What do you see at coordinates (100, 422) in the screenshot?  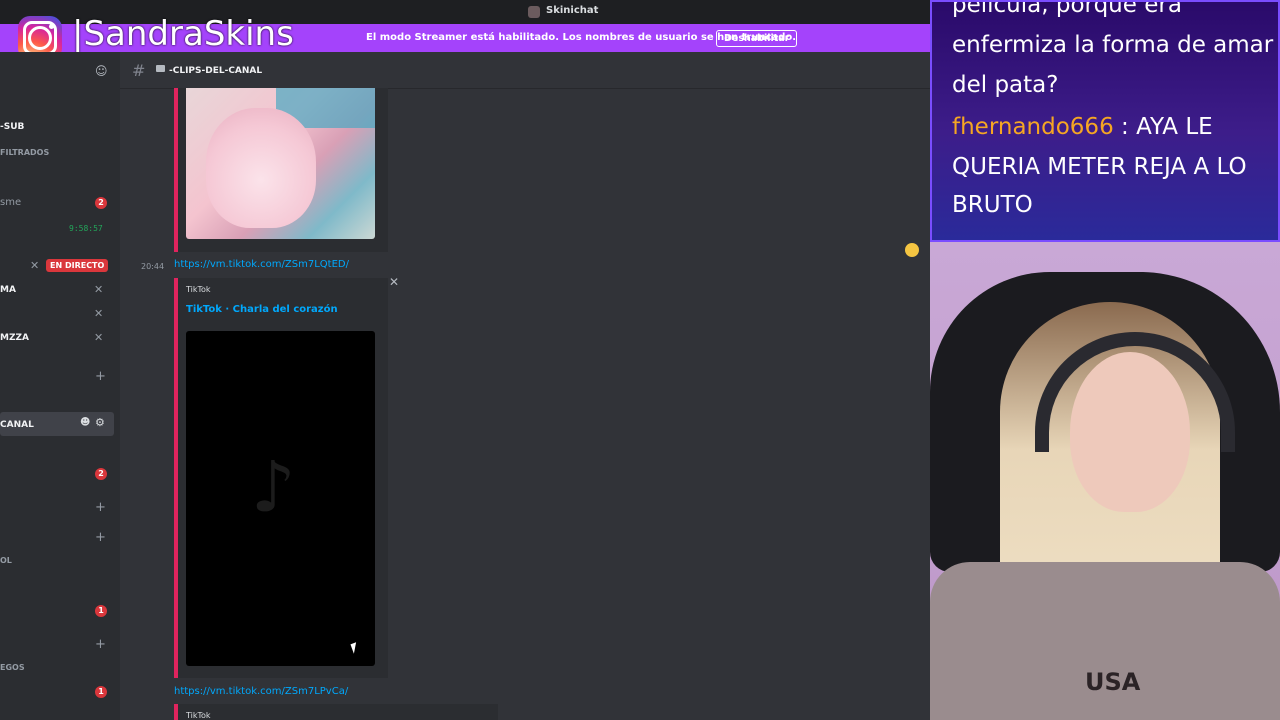 I see `gear-icon: ⚙` at bounding box center [100, 422].